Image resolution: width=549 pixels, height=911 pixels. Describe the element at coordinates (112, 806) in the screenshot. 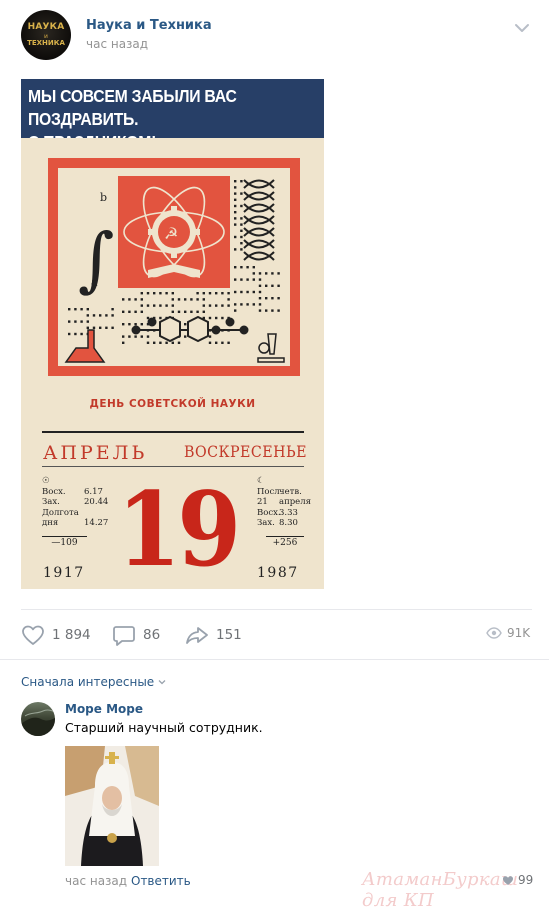

I see `comment-photo` at that location.